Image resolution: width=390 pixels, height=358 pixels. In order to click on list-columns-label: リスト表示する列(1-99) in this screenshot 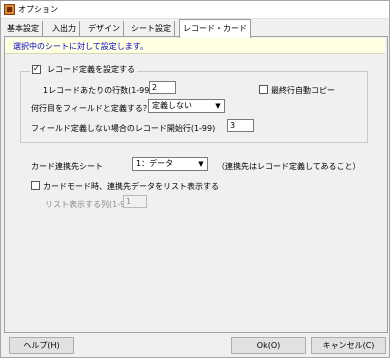, I will do `click(89, 204)`.